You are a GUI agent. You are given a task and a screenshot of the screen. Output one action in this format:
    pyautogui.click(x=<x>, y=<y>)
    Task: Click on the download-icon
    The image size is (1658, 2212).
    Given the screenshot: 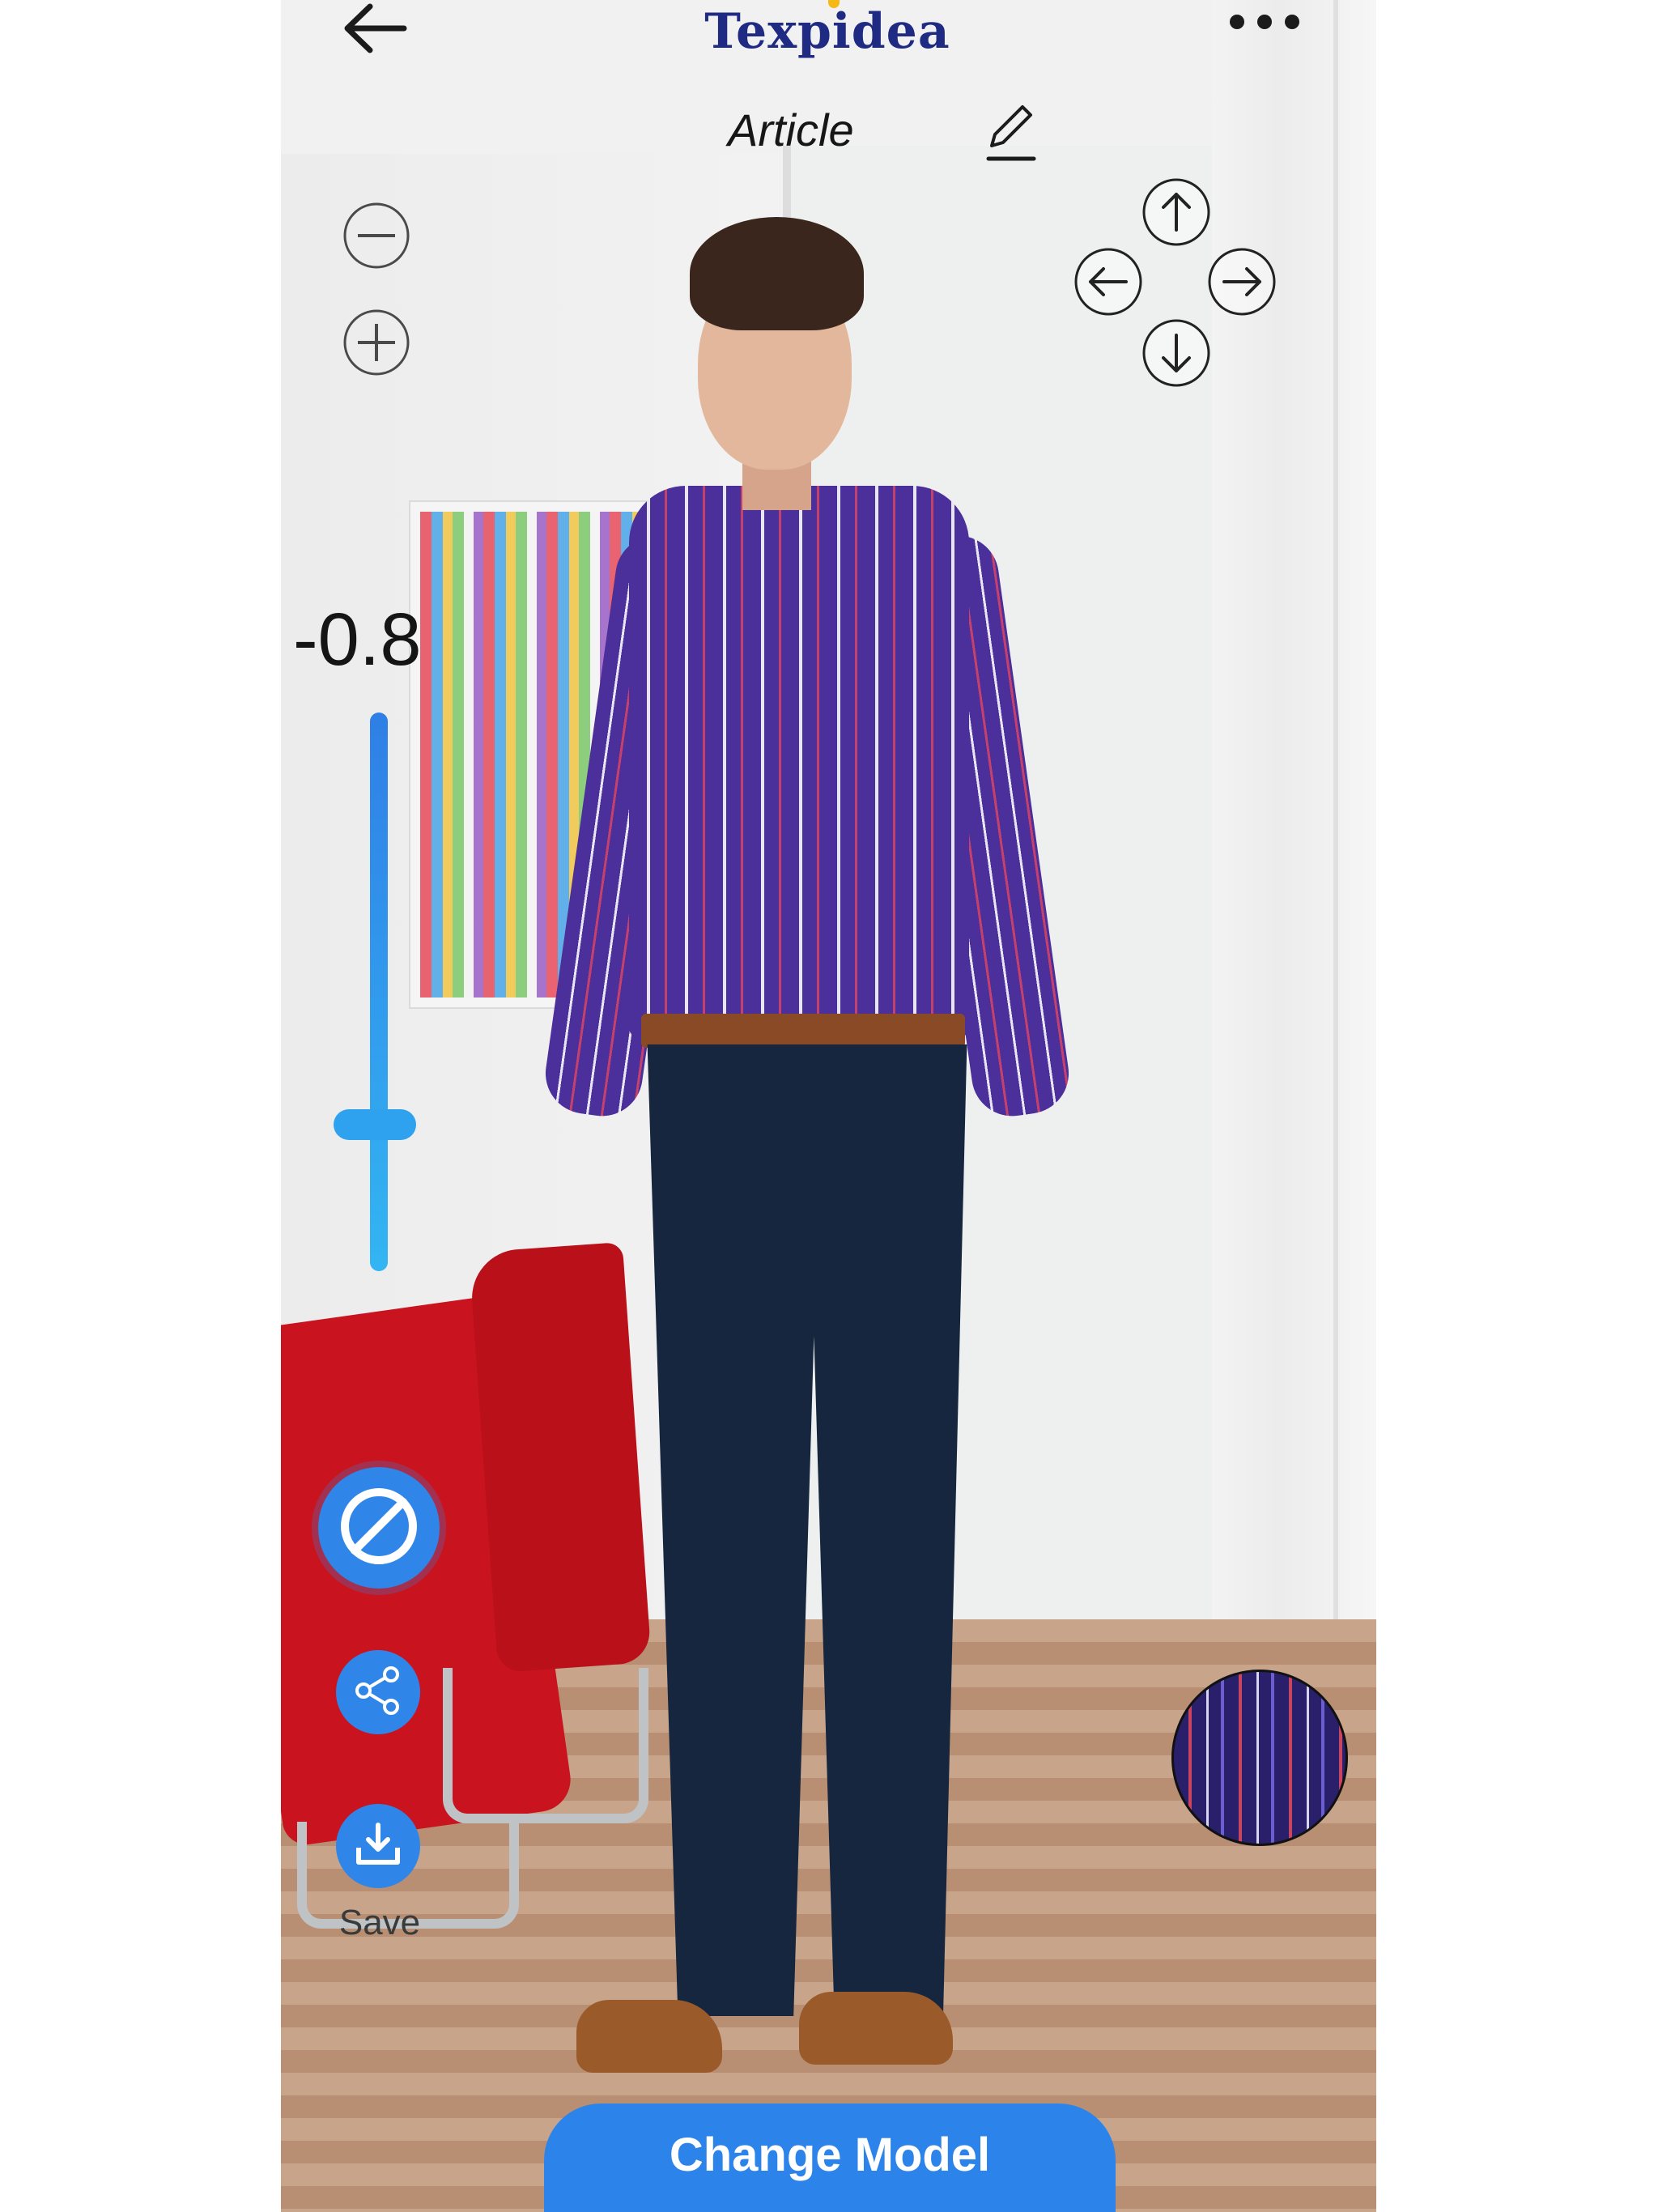 What is the action you would take?
    pyautogui.click(x=378, y=1847)
    